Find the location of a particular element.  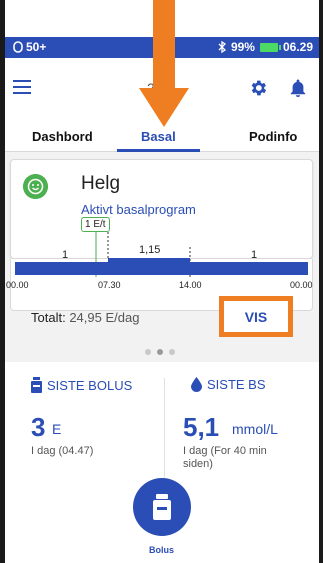

last-bg-title: SISTE BS is located at coordinates (228, 384).